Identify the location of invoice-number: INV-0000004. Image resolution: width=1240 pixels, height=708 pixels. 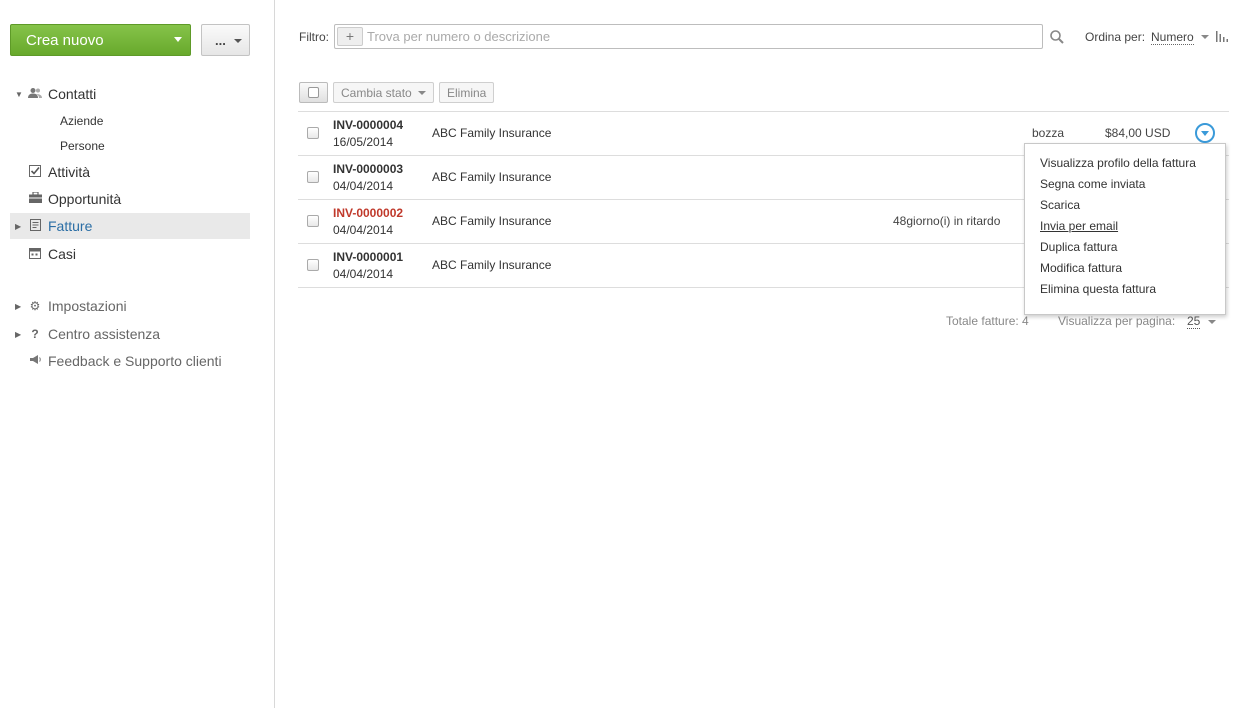
(368, 125).